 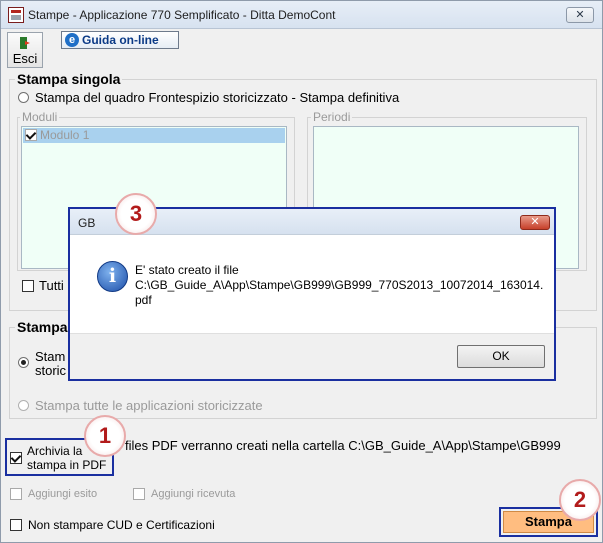 I want to click on online-help-button: e Guida on-line, so click(x=120, y=40).